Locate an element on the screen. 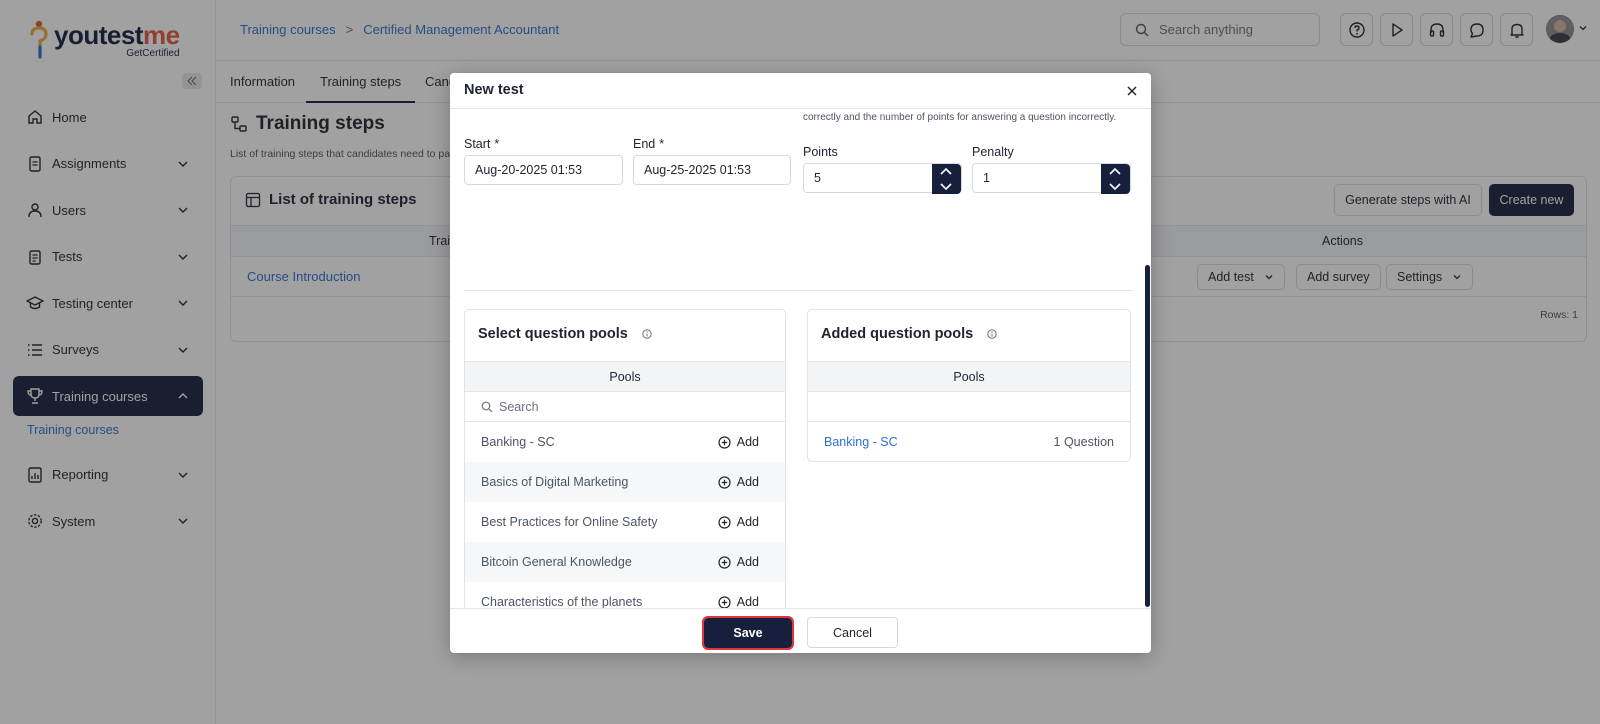 Image resolution: width=1600 pixels, height=724 pixels. cancel-button: Cancel is located at coordinates (852, 632).